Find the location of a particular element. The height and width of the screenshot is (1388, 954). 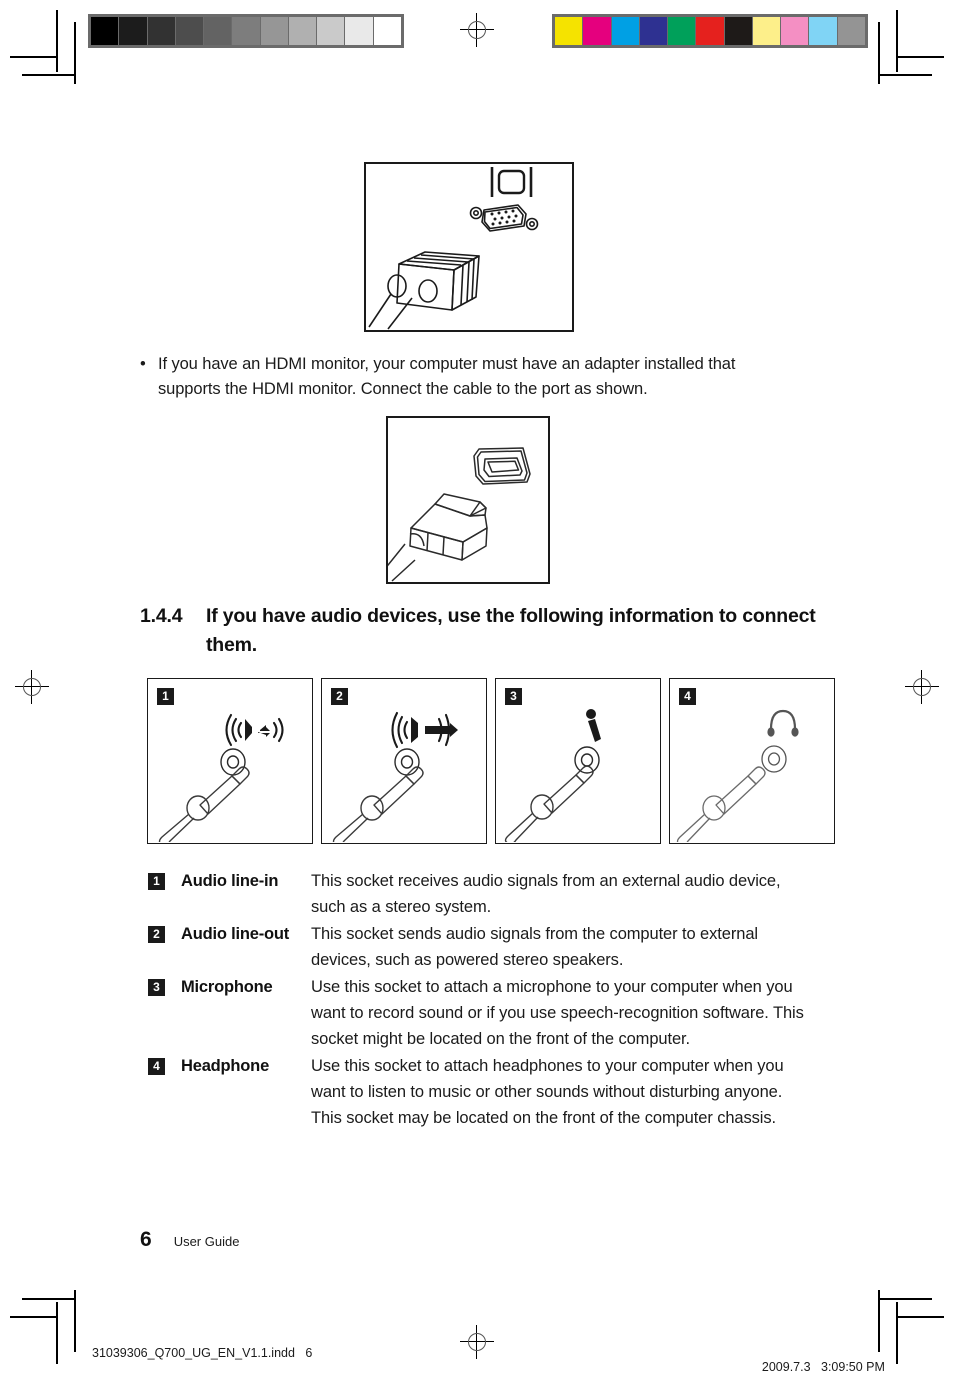

hdmi-illustration is located at coordinates (457, 514).